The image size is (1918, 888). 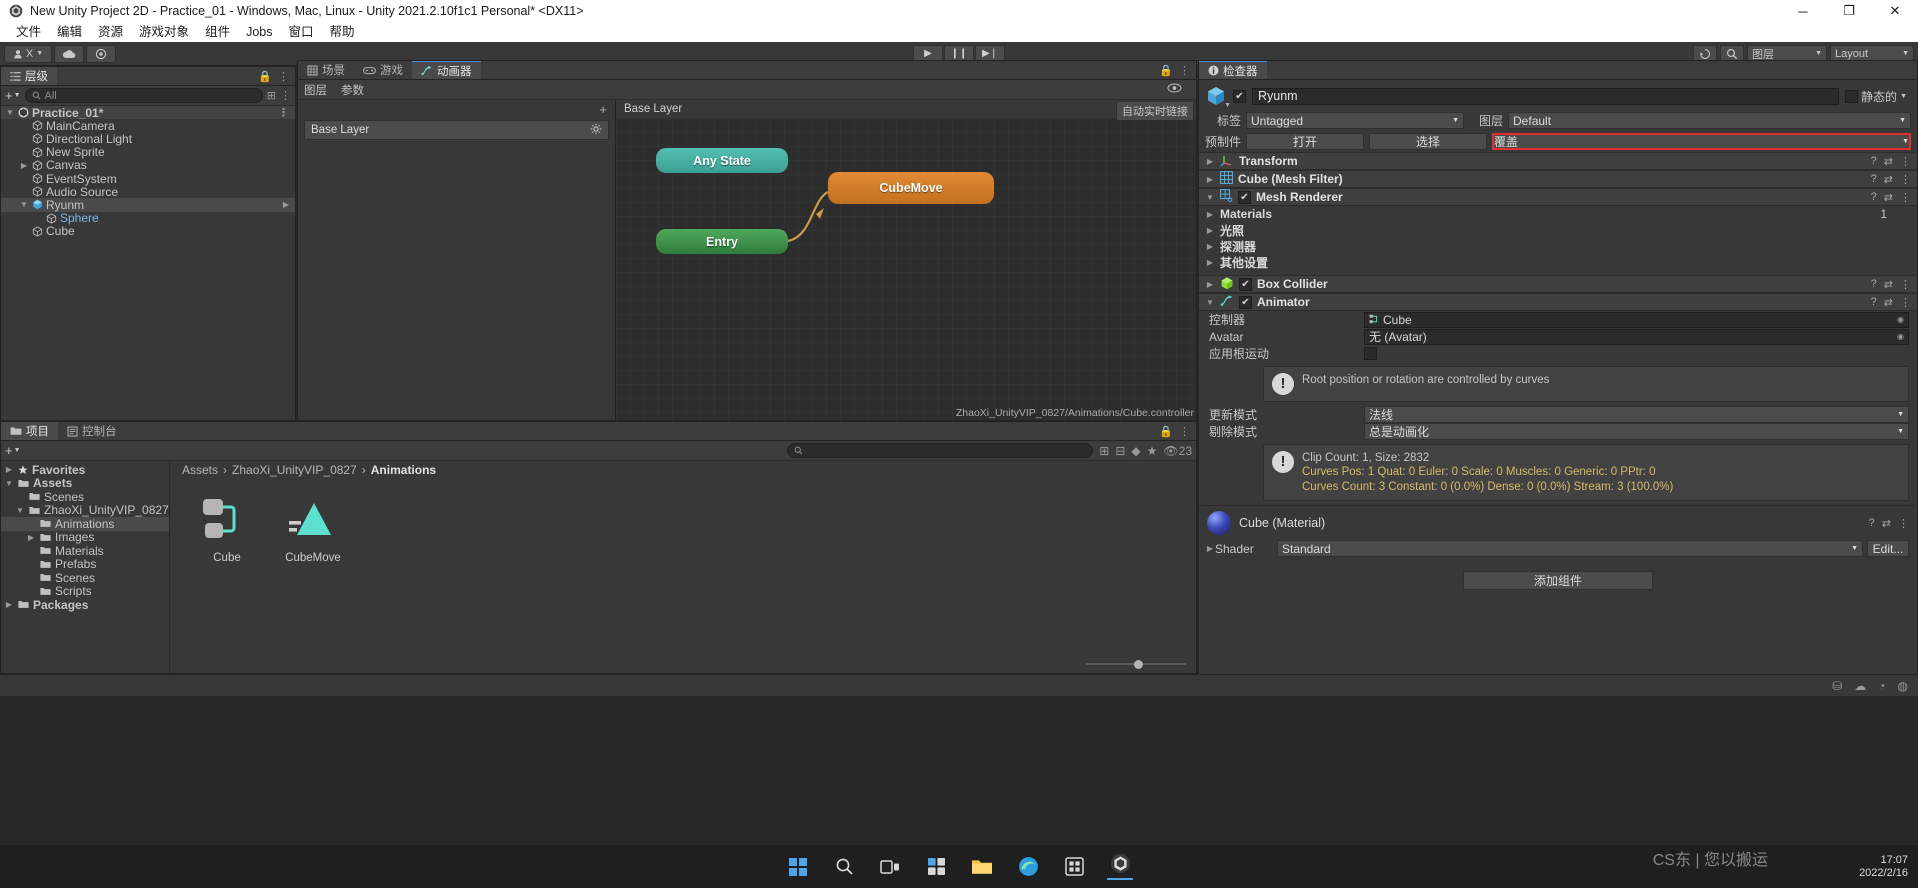 What do you see at coordinates (1135, 451) in the screenshot?
I see `filter-label-icon: ◆` at bounding box center [1135, 451].